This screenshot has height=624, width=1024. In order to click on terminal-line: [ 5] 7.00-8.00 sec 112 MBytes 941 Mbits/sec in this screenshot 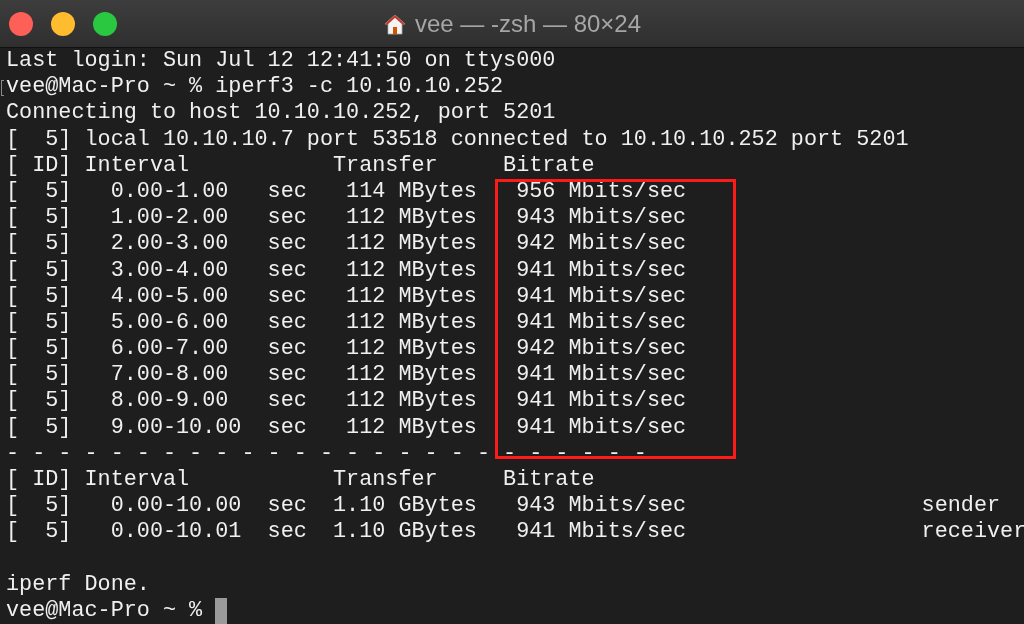, I will do `click(346, 375)`.